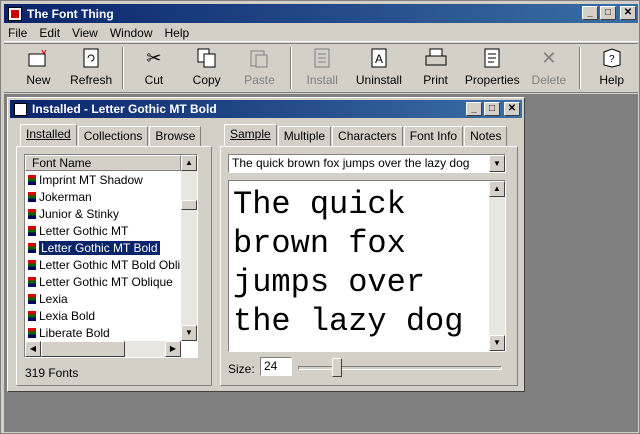 Image resolution: width=640 pixels, height=434 pixels. What do you see at coordinates (319, 204) in the screenshot?
I see `preview-line: The quick` at bounding box center [319, 204].